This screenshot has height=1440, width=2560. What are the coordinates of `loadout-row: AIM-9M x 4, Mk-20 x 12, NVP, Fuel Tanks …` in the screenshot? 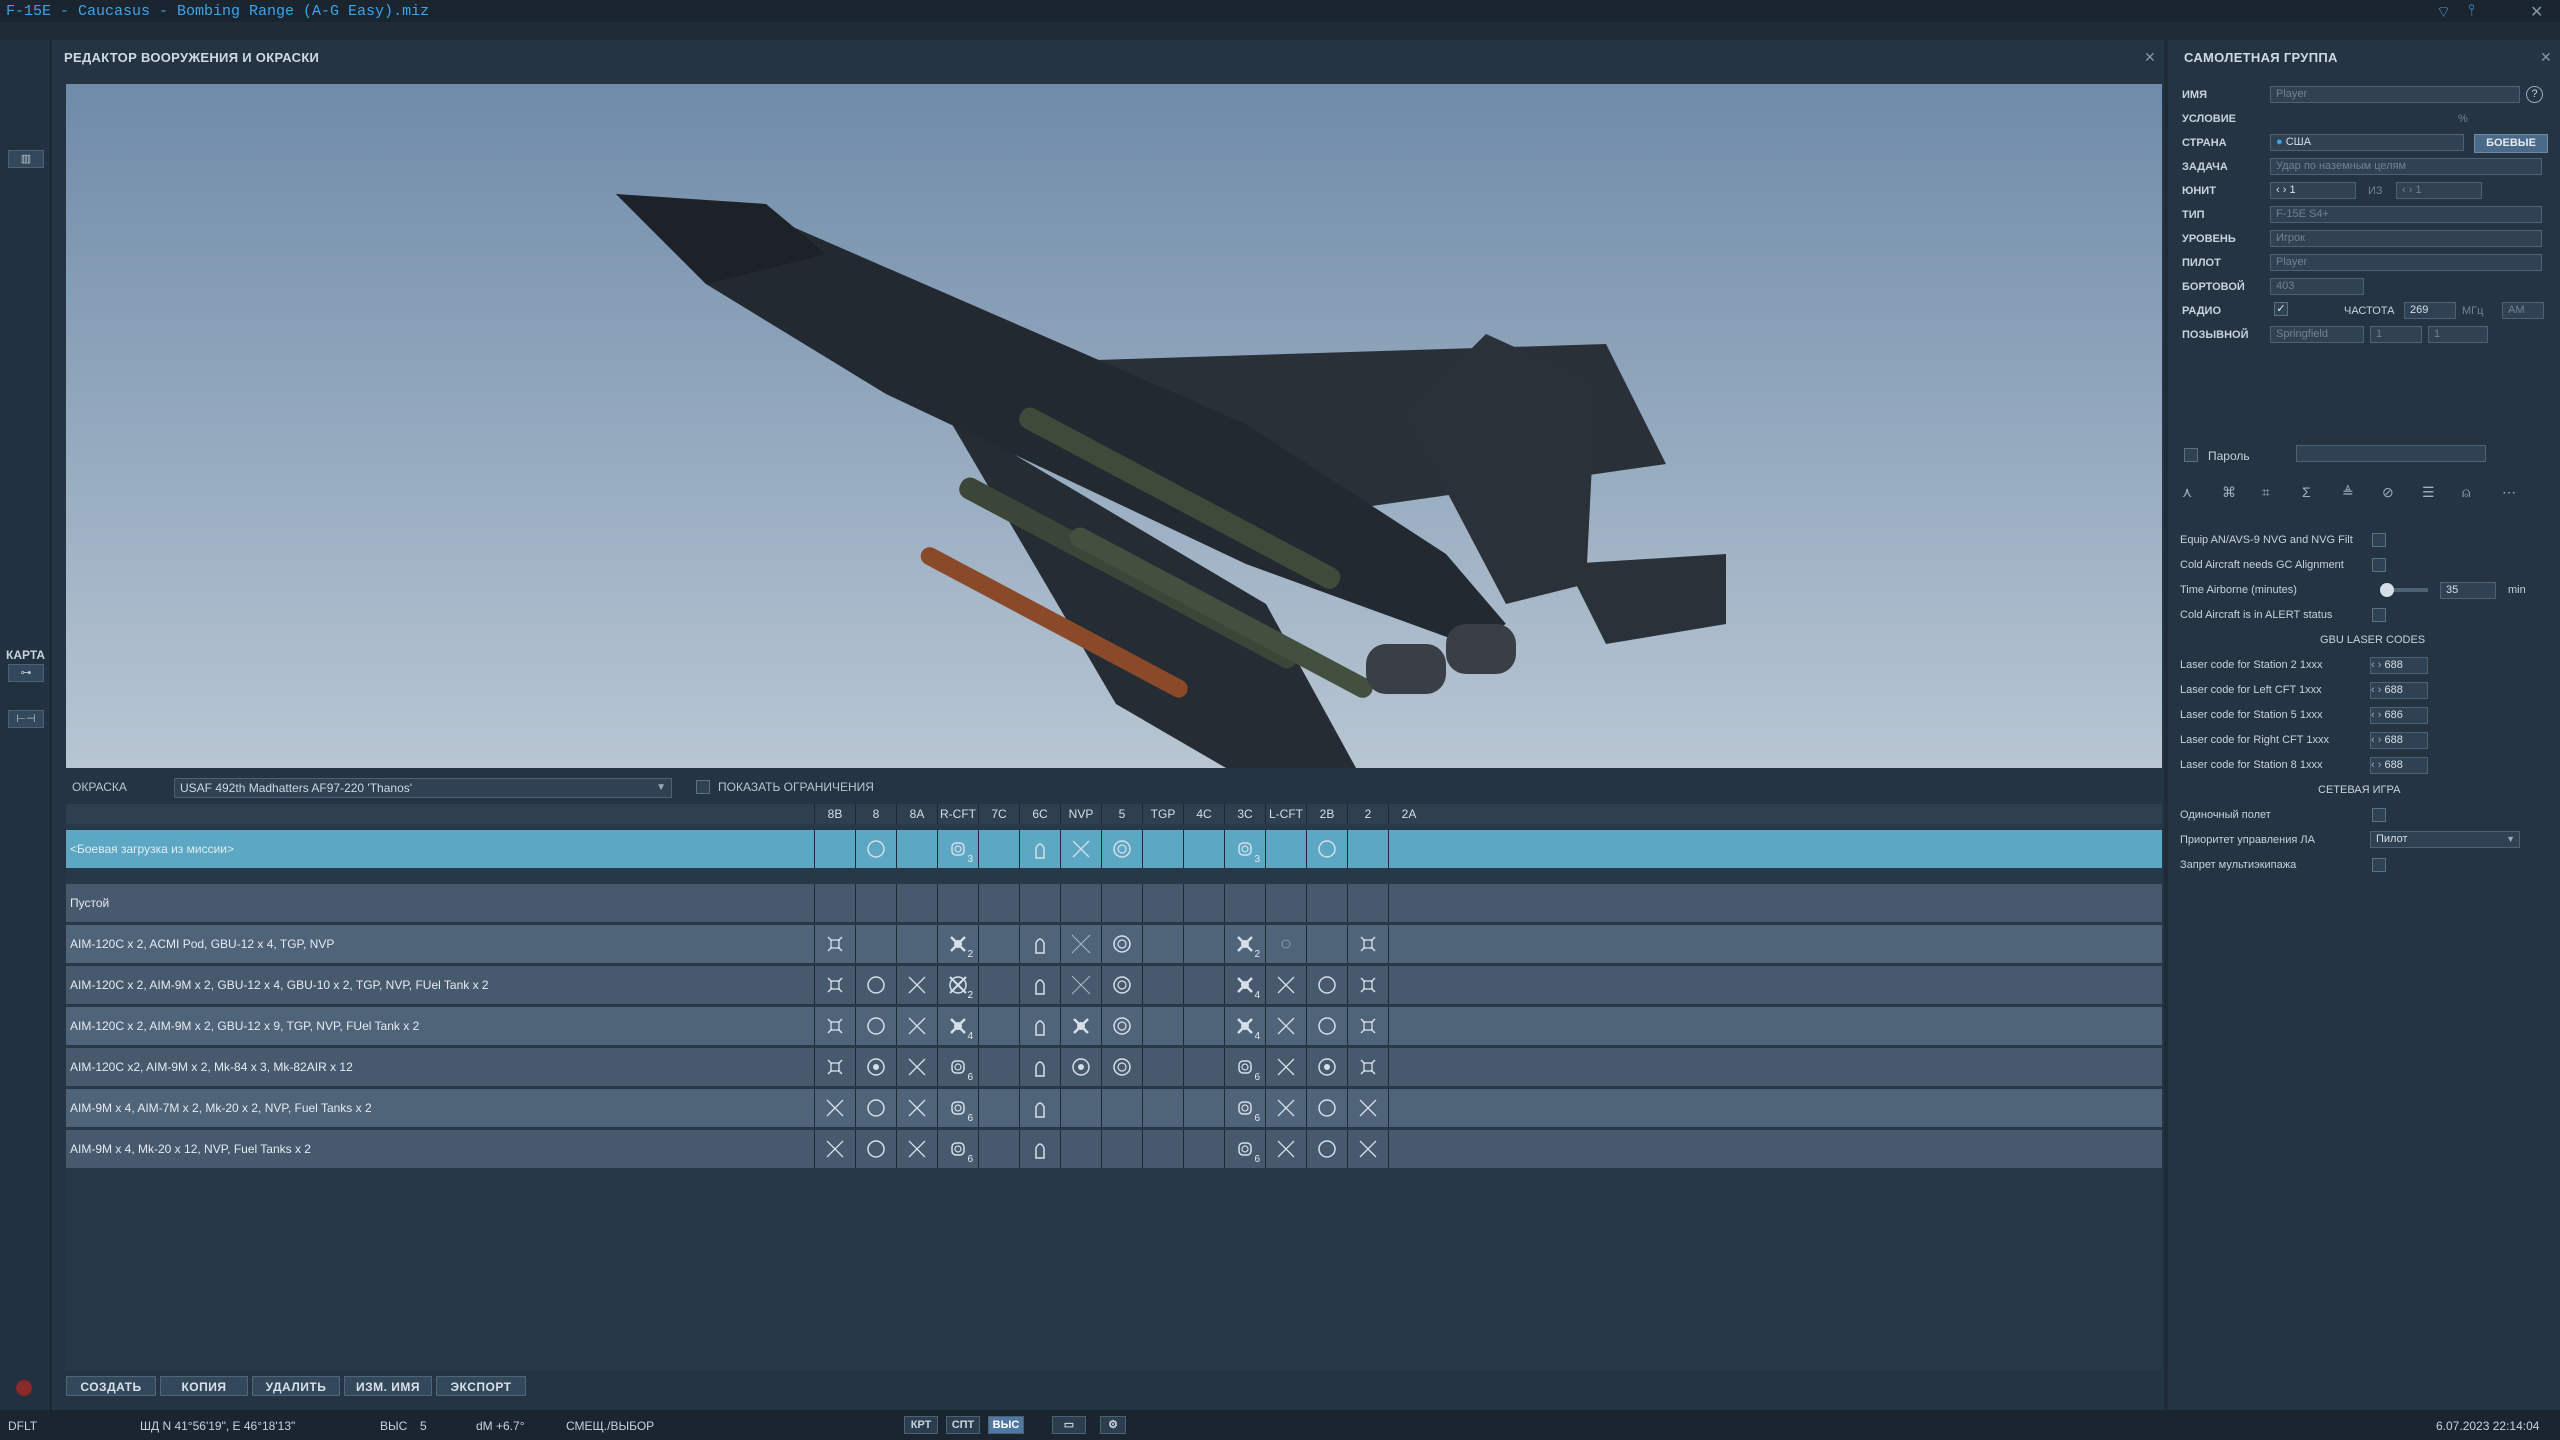 It's located at (1114, 1149).